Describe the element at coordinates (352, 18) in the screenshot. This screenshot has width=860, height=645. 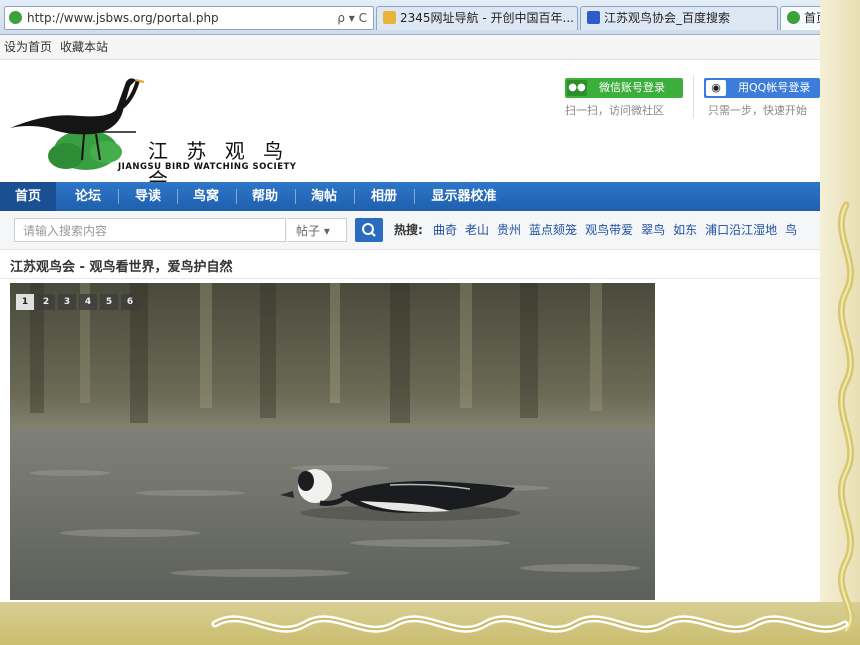
I see `address-tools: ρ ▾ C` at that location.